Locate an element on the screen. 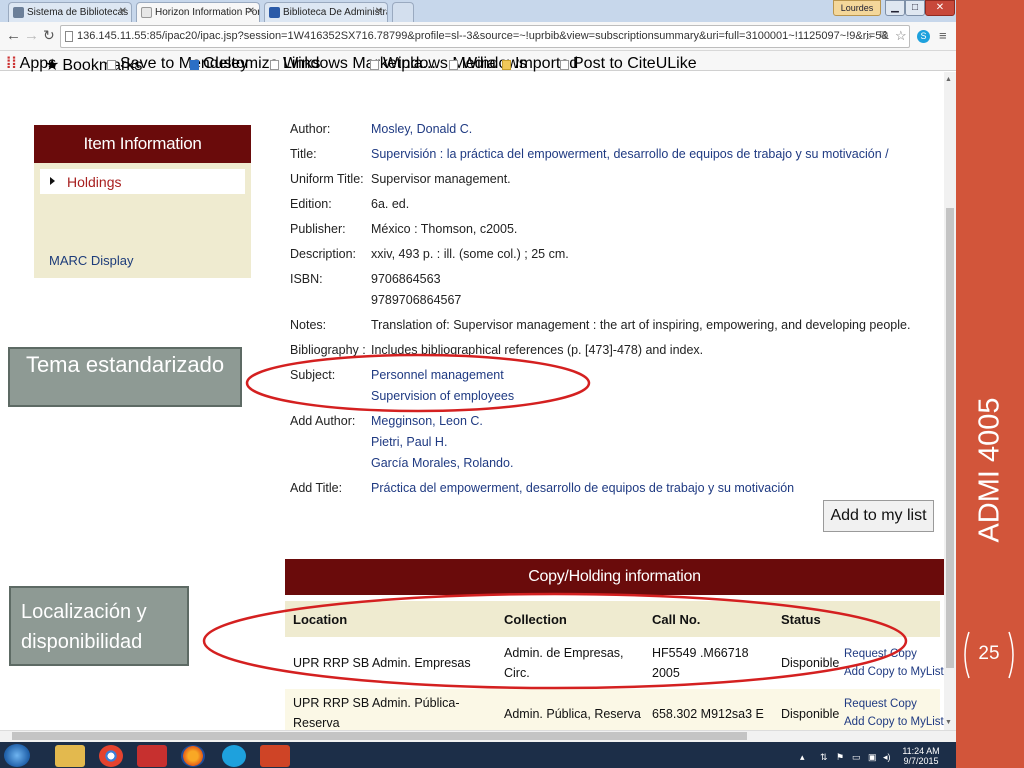  power-icon: ▭ is located at coordinates (856, 757).